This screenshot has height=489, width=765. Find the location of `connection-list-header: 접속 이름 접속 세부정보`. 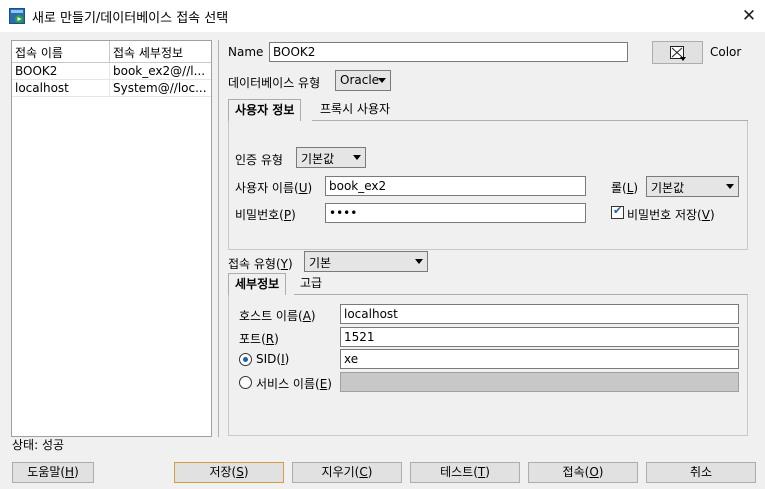

connection-list-header: 접속 이름 접속 세부정보 is located at coordinates (111, 52).